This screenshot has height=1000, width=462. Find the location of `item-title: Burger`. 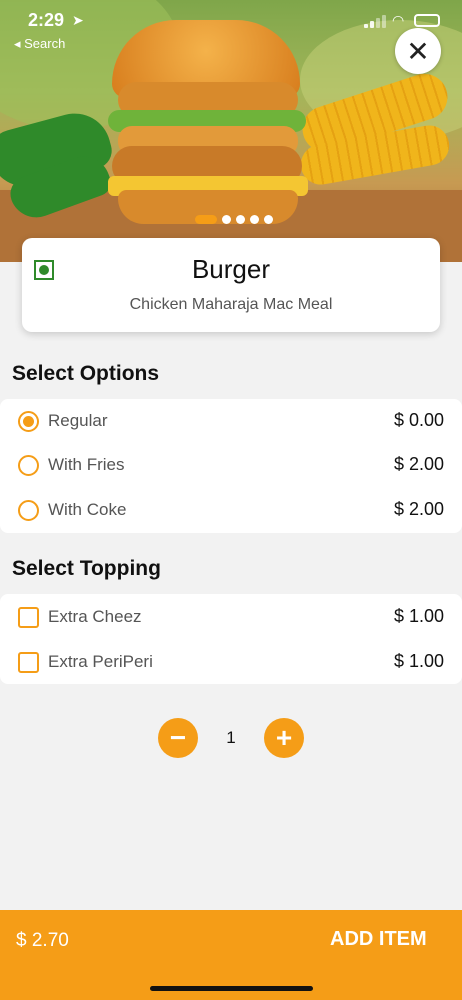

item-title: Burger is located at coordinates (231, 269).